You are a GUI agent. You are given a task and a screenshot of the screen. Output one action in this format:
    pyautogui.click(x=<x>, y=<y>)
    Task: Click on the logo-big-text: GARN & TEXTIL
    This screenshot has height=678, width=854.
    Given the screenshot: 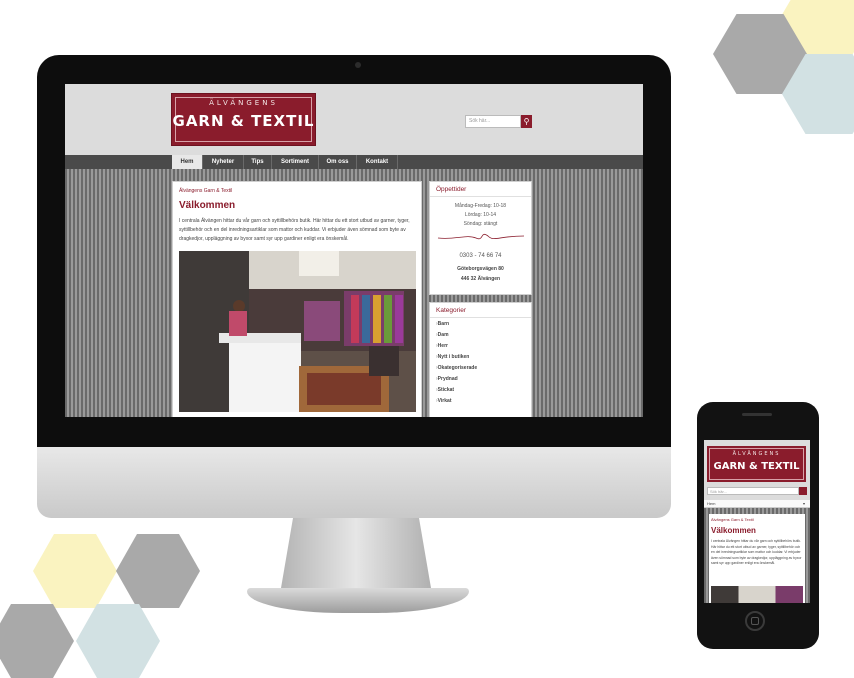 What is the action you would take?
    pyautogui.click(x=243, y=121)
    